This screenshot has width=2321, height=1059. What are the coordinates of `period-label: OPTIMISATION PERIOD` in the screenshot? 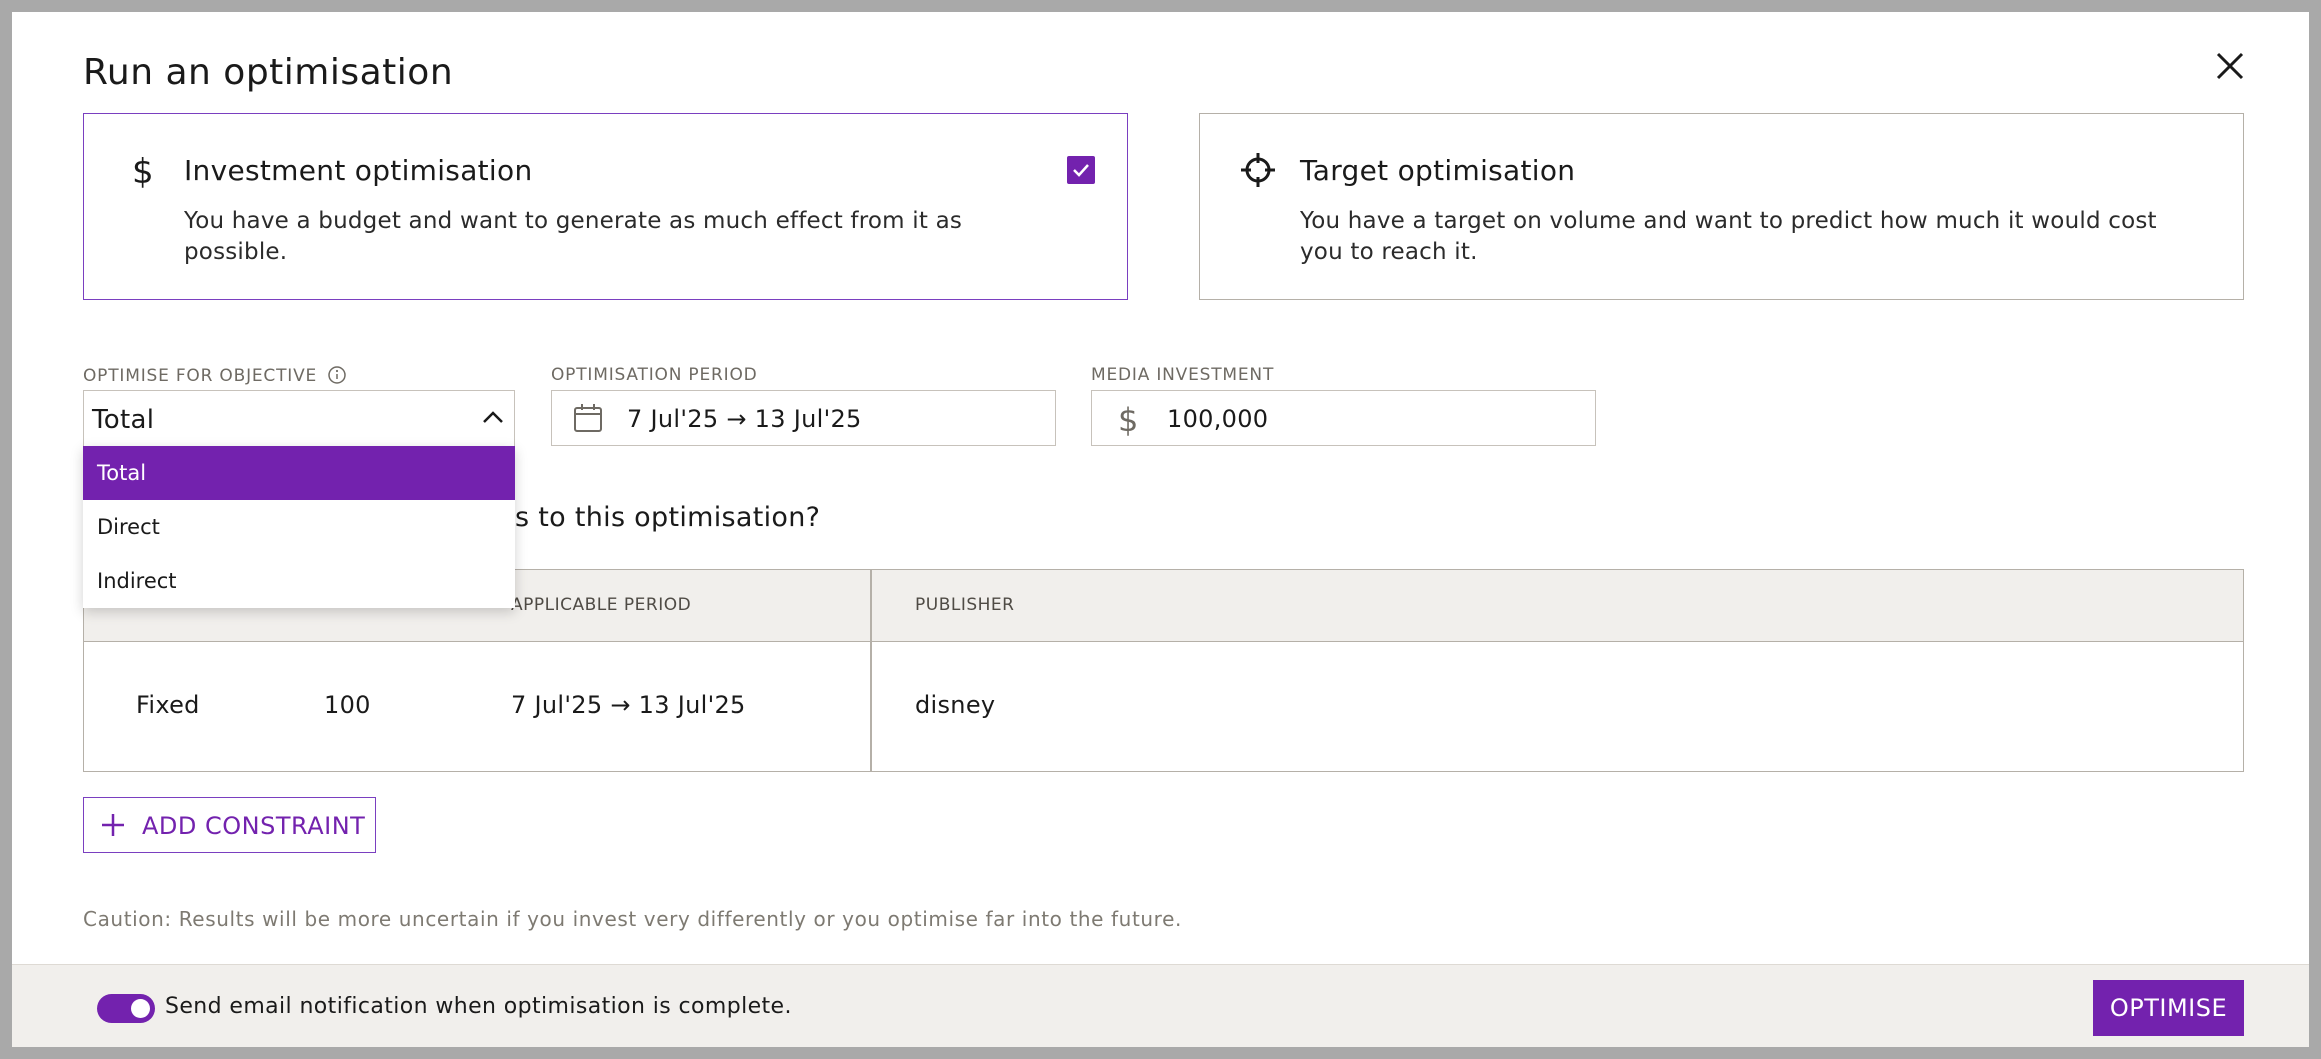 It's located at (654, 375).